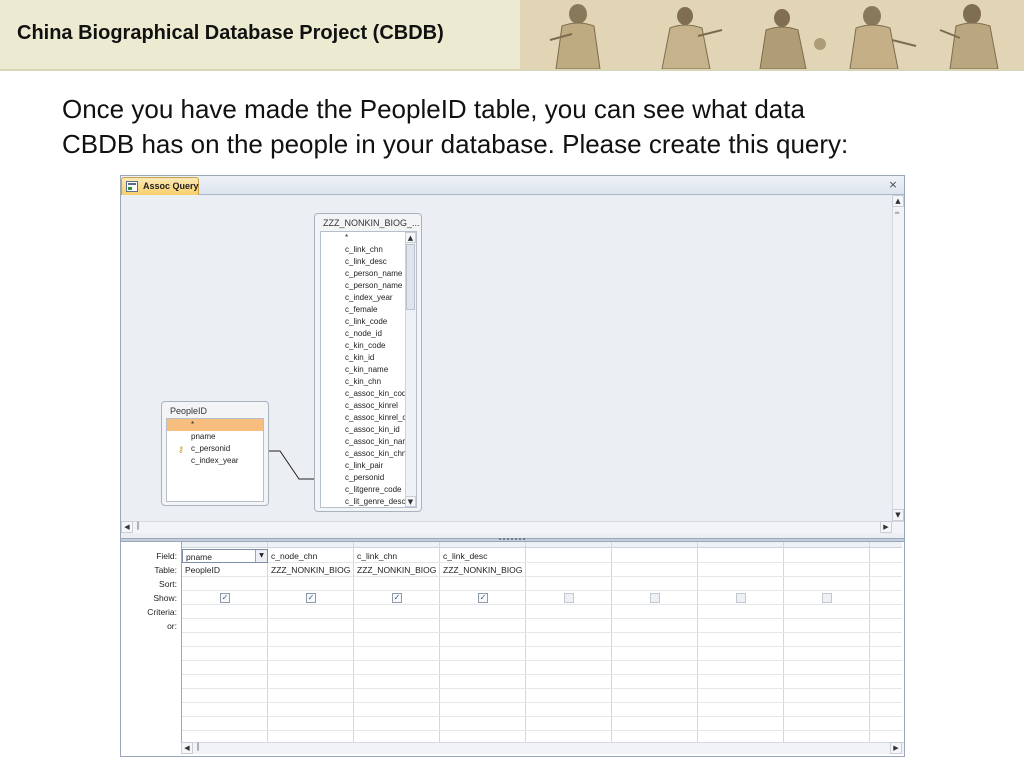 The image size is (1024, 768). I want to click on field-cell: c_node_chn, so click(311, 556).